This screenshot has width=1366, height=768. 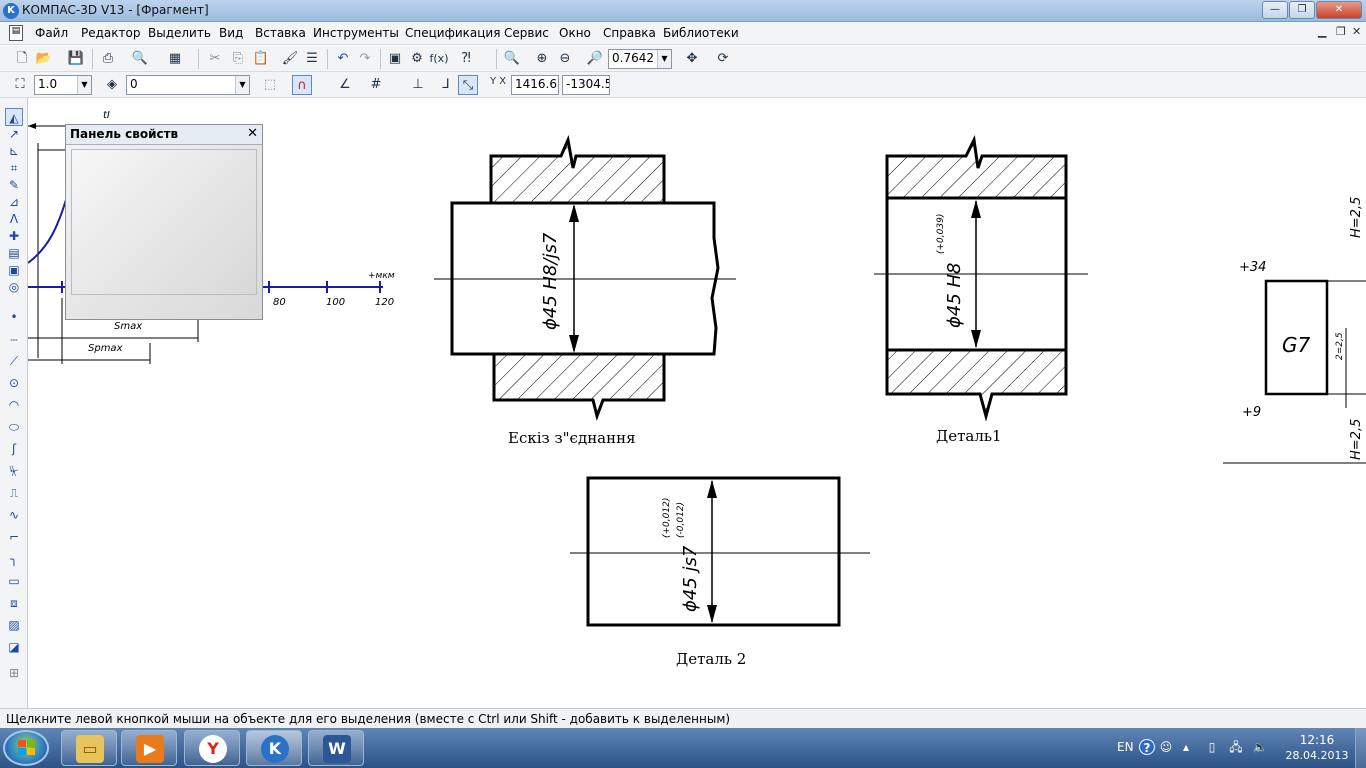 What do you see at coordinates (418, 85) in the screenshot?
I see `local-cs-icon: ⊥` at bounding box center [418, 85].